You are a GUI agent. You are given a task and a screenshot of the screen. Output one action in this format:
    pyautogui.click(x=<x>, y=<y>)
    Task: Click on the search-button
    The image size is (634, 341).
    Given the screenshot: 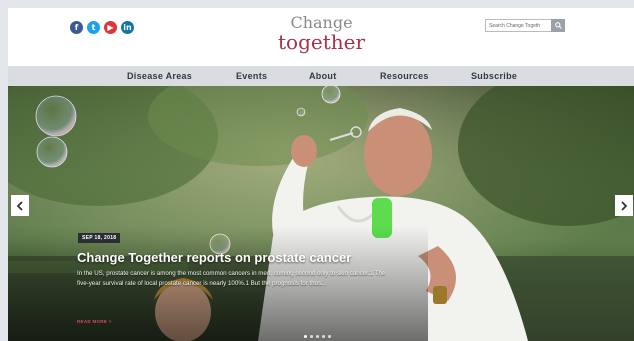 What is the action you would take?
    pyautogui.click(x=558, y=25)
    